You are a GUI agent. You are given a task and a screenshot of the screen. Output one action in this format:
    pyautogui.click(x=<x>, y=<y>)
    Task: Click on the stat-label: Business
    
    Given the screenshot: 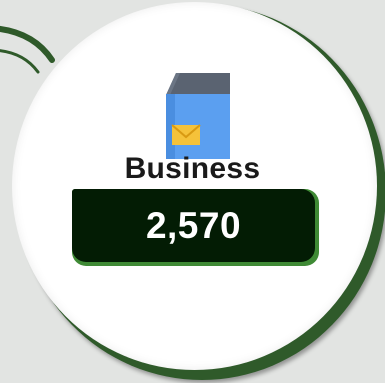 What is the action you would take?
    pyautogui.click(x=192, y=168)
    